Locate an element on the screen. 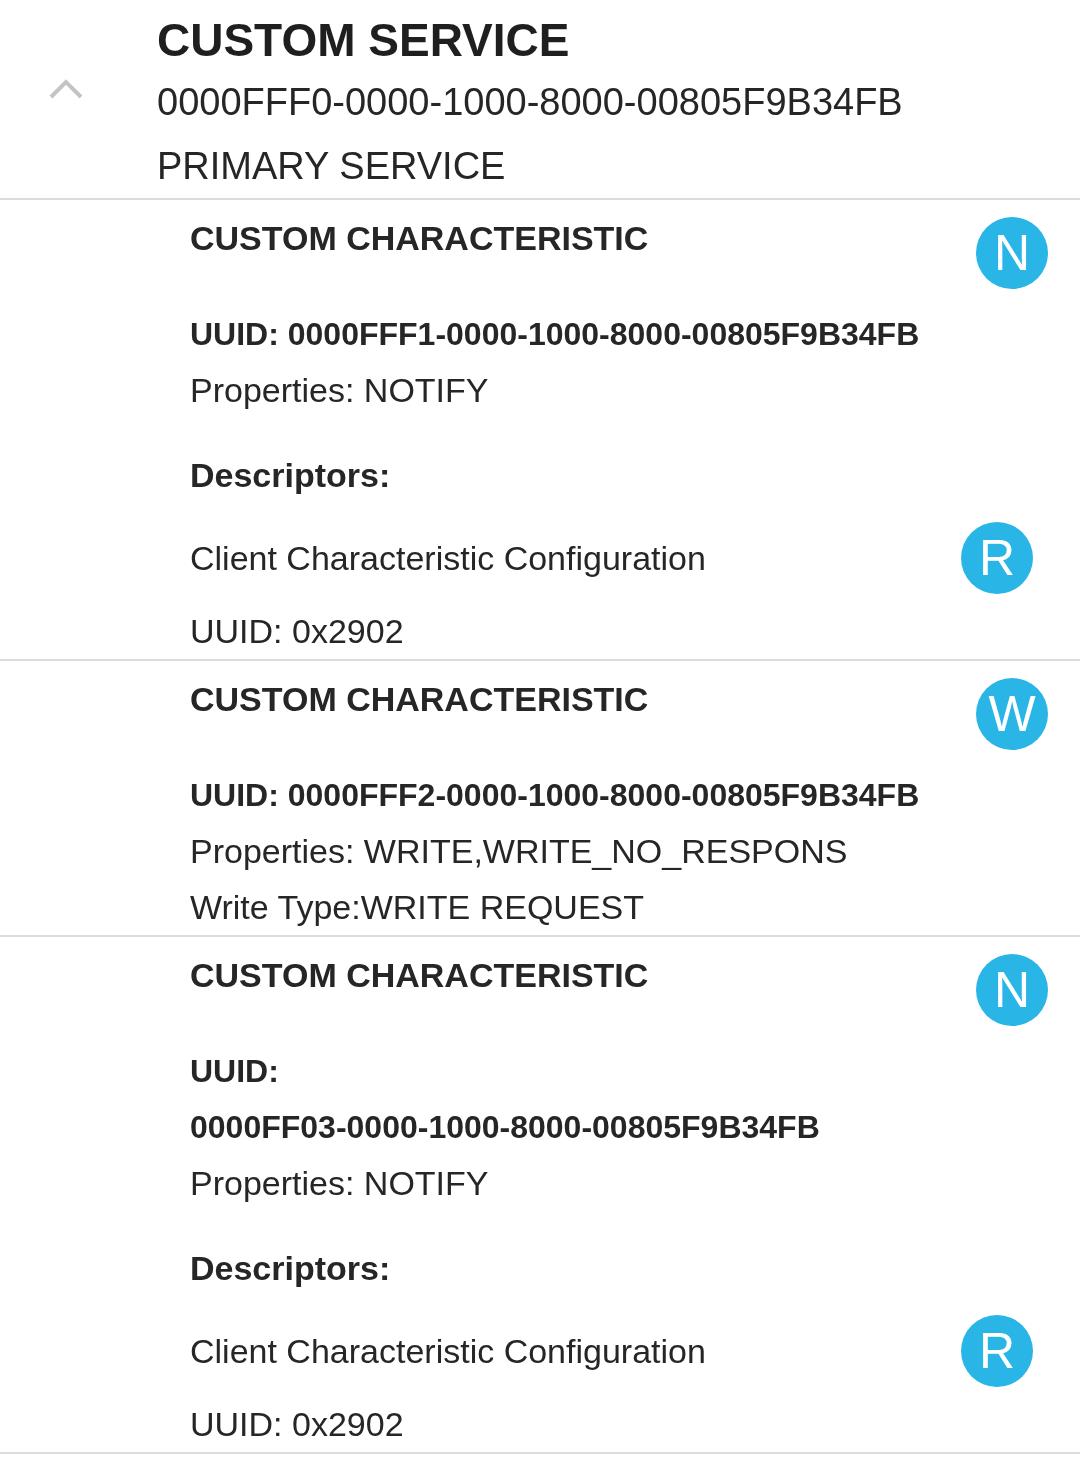  chevron-up-icon is located at coordinates (66, 89).